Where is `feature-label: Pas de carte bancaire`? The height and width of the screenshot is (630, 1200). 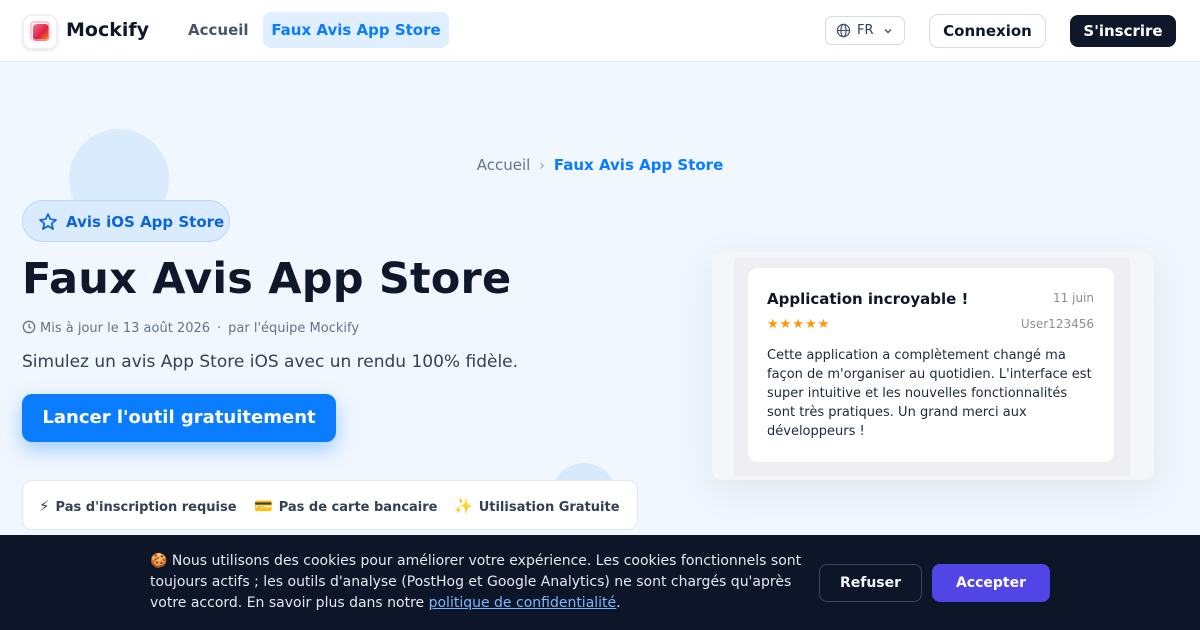 feature-label: Pas de carte bancaire is located at coordinates (358, 507).